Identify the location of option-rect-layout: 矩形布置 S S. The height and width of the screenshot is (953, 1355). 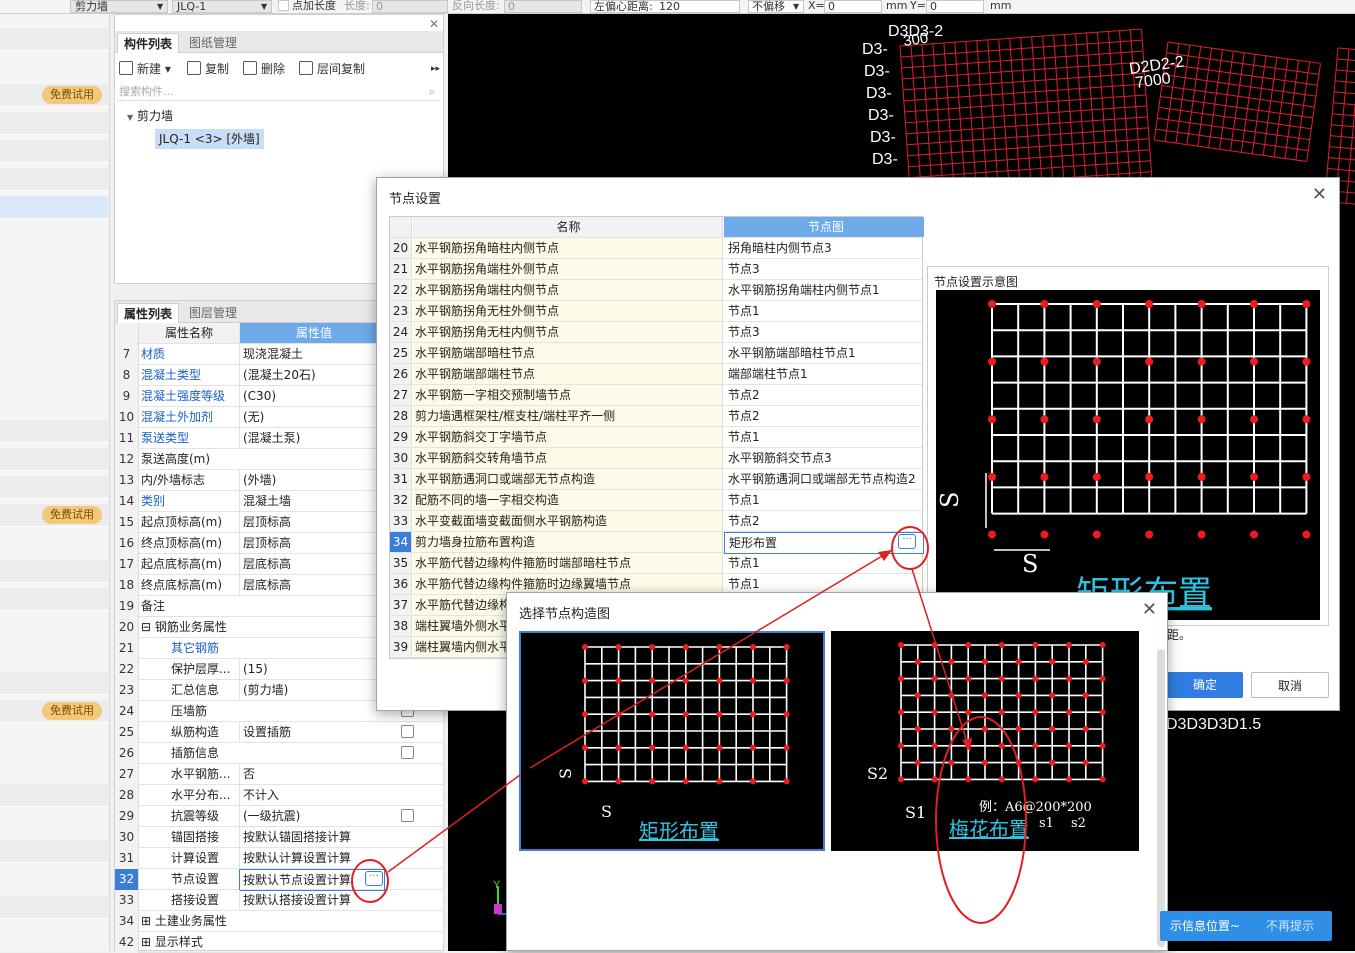
(672, 741).